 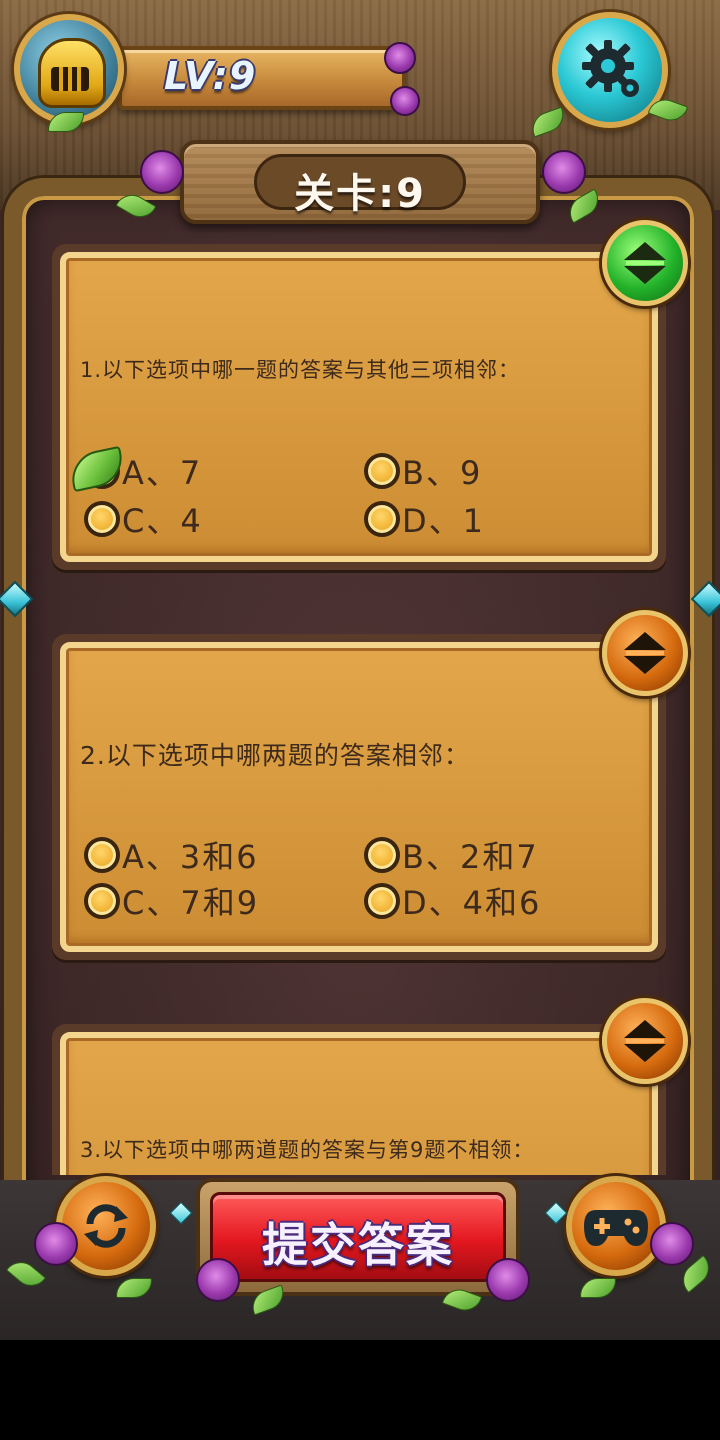 What do you see at coordinates (262, 78) in the screenshot?
I see `level-bar: LV:9` at bounding box center [262, 78].